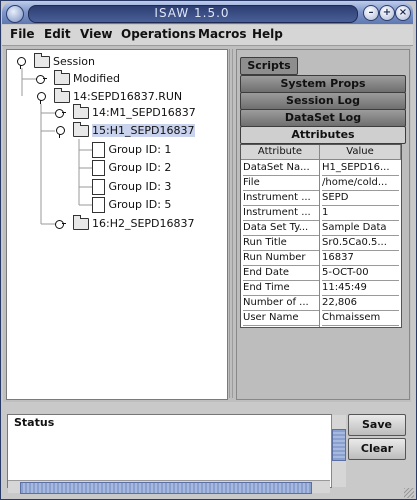 This screenshot has width=417, height=500. What do you see at coordinates (96, 34) in the screenshot?
I see `menu-view: View` at bounding box center [96, 34].